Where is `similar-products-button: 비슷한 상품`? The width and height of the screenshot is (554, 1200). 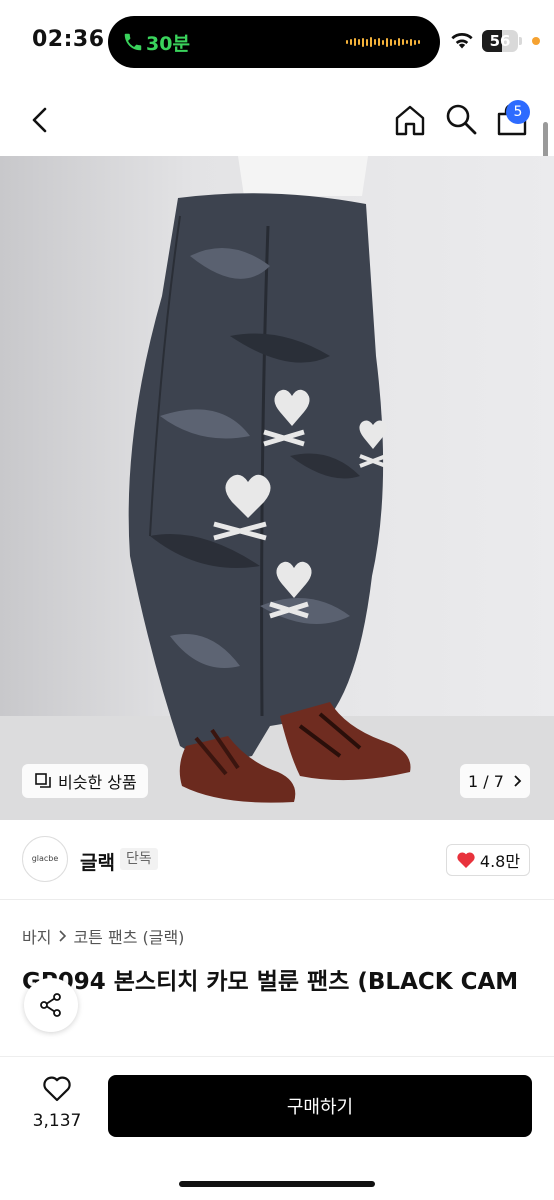
similar-products-button: 비슷한 상품 is located at coordinates (85, 781).